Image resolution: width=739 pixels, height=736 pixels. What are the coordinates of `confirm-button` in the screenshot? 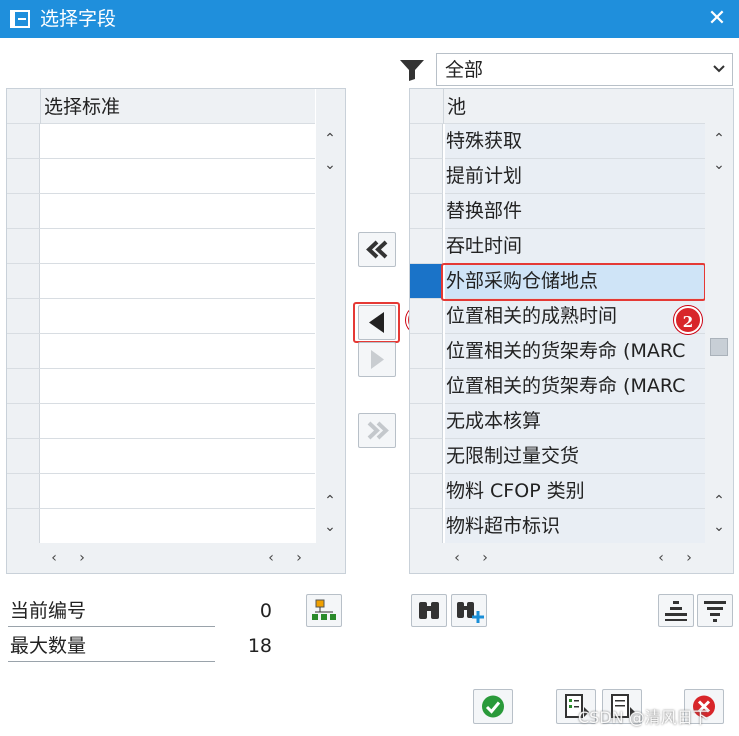 It's located at (493, 706).